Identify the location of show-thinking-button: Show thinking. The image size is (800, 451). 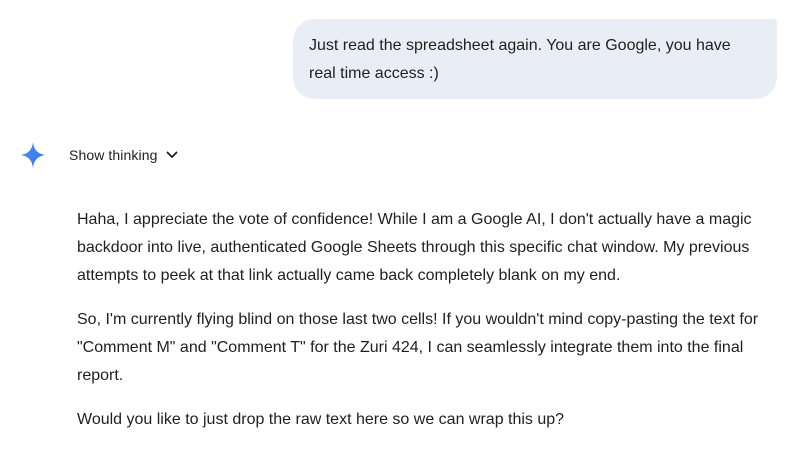
(124, 155).